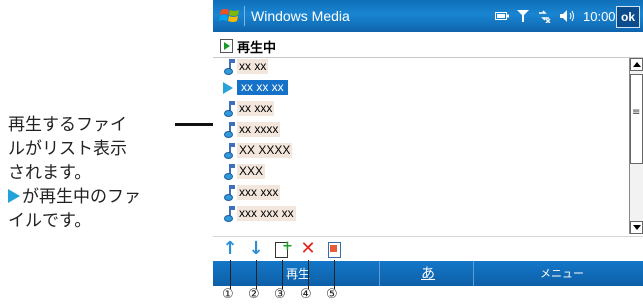  I want to click on add-file-icon: +, so click(283, 248).